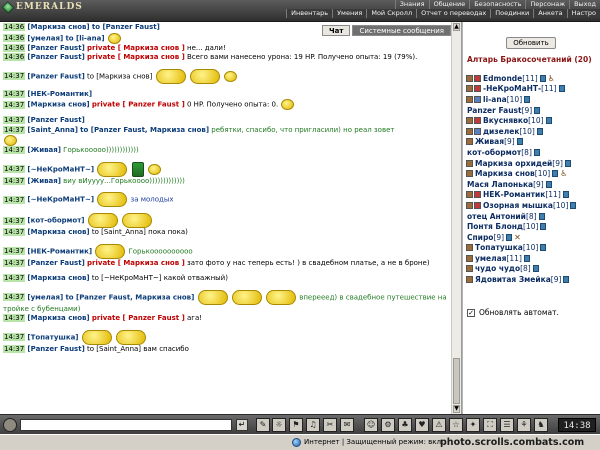  Describe the element at coordinates (541, 425) in the screenshot. I see `toolbar-button-17: ♞` at that location.